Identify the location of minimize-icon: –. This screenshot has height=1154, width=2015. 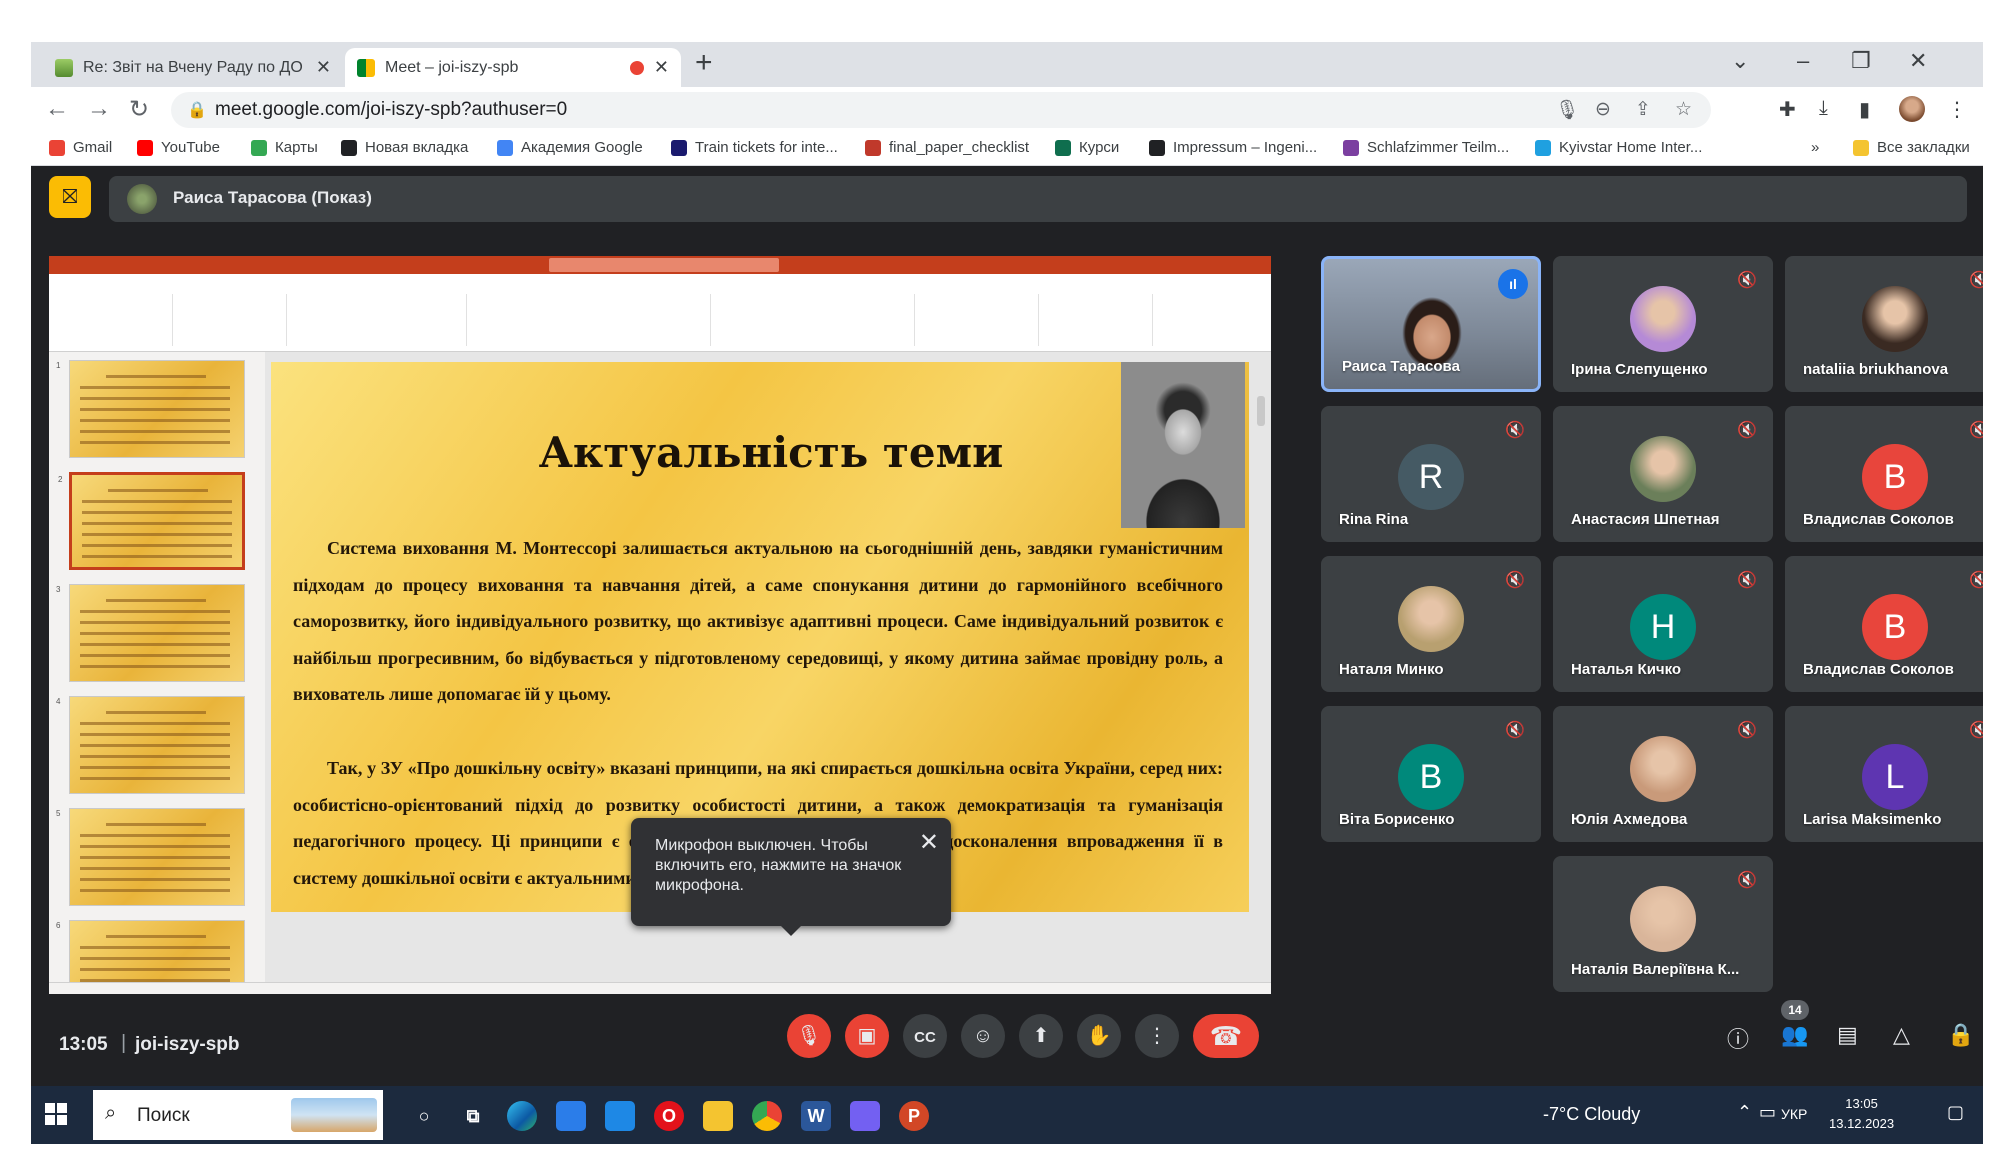
(1803, 61).